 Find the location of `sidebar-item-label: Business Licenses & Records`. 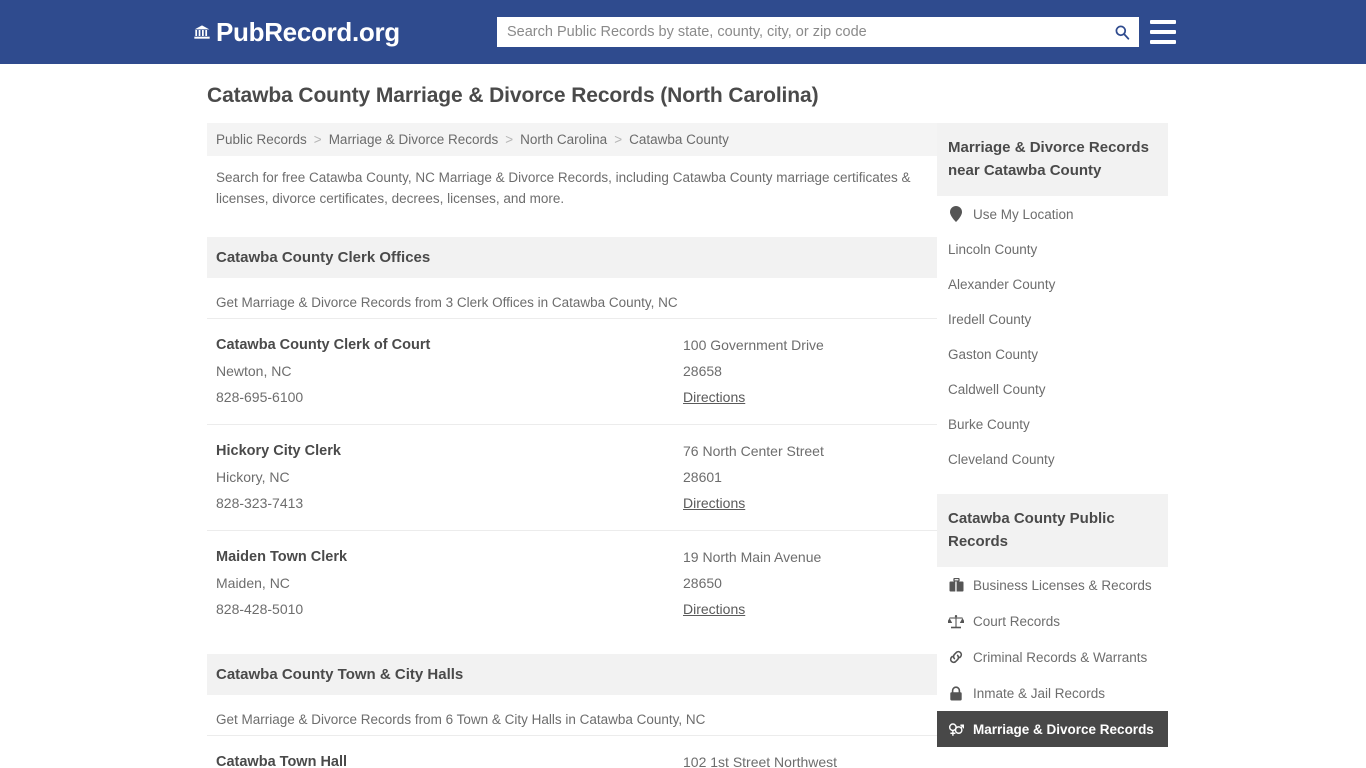

sidebar-item-label: Business Licenses & Records is located at coordinates (1062, 585).